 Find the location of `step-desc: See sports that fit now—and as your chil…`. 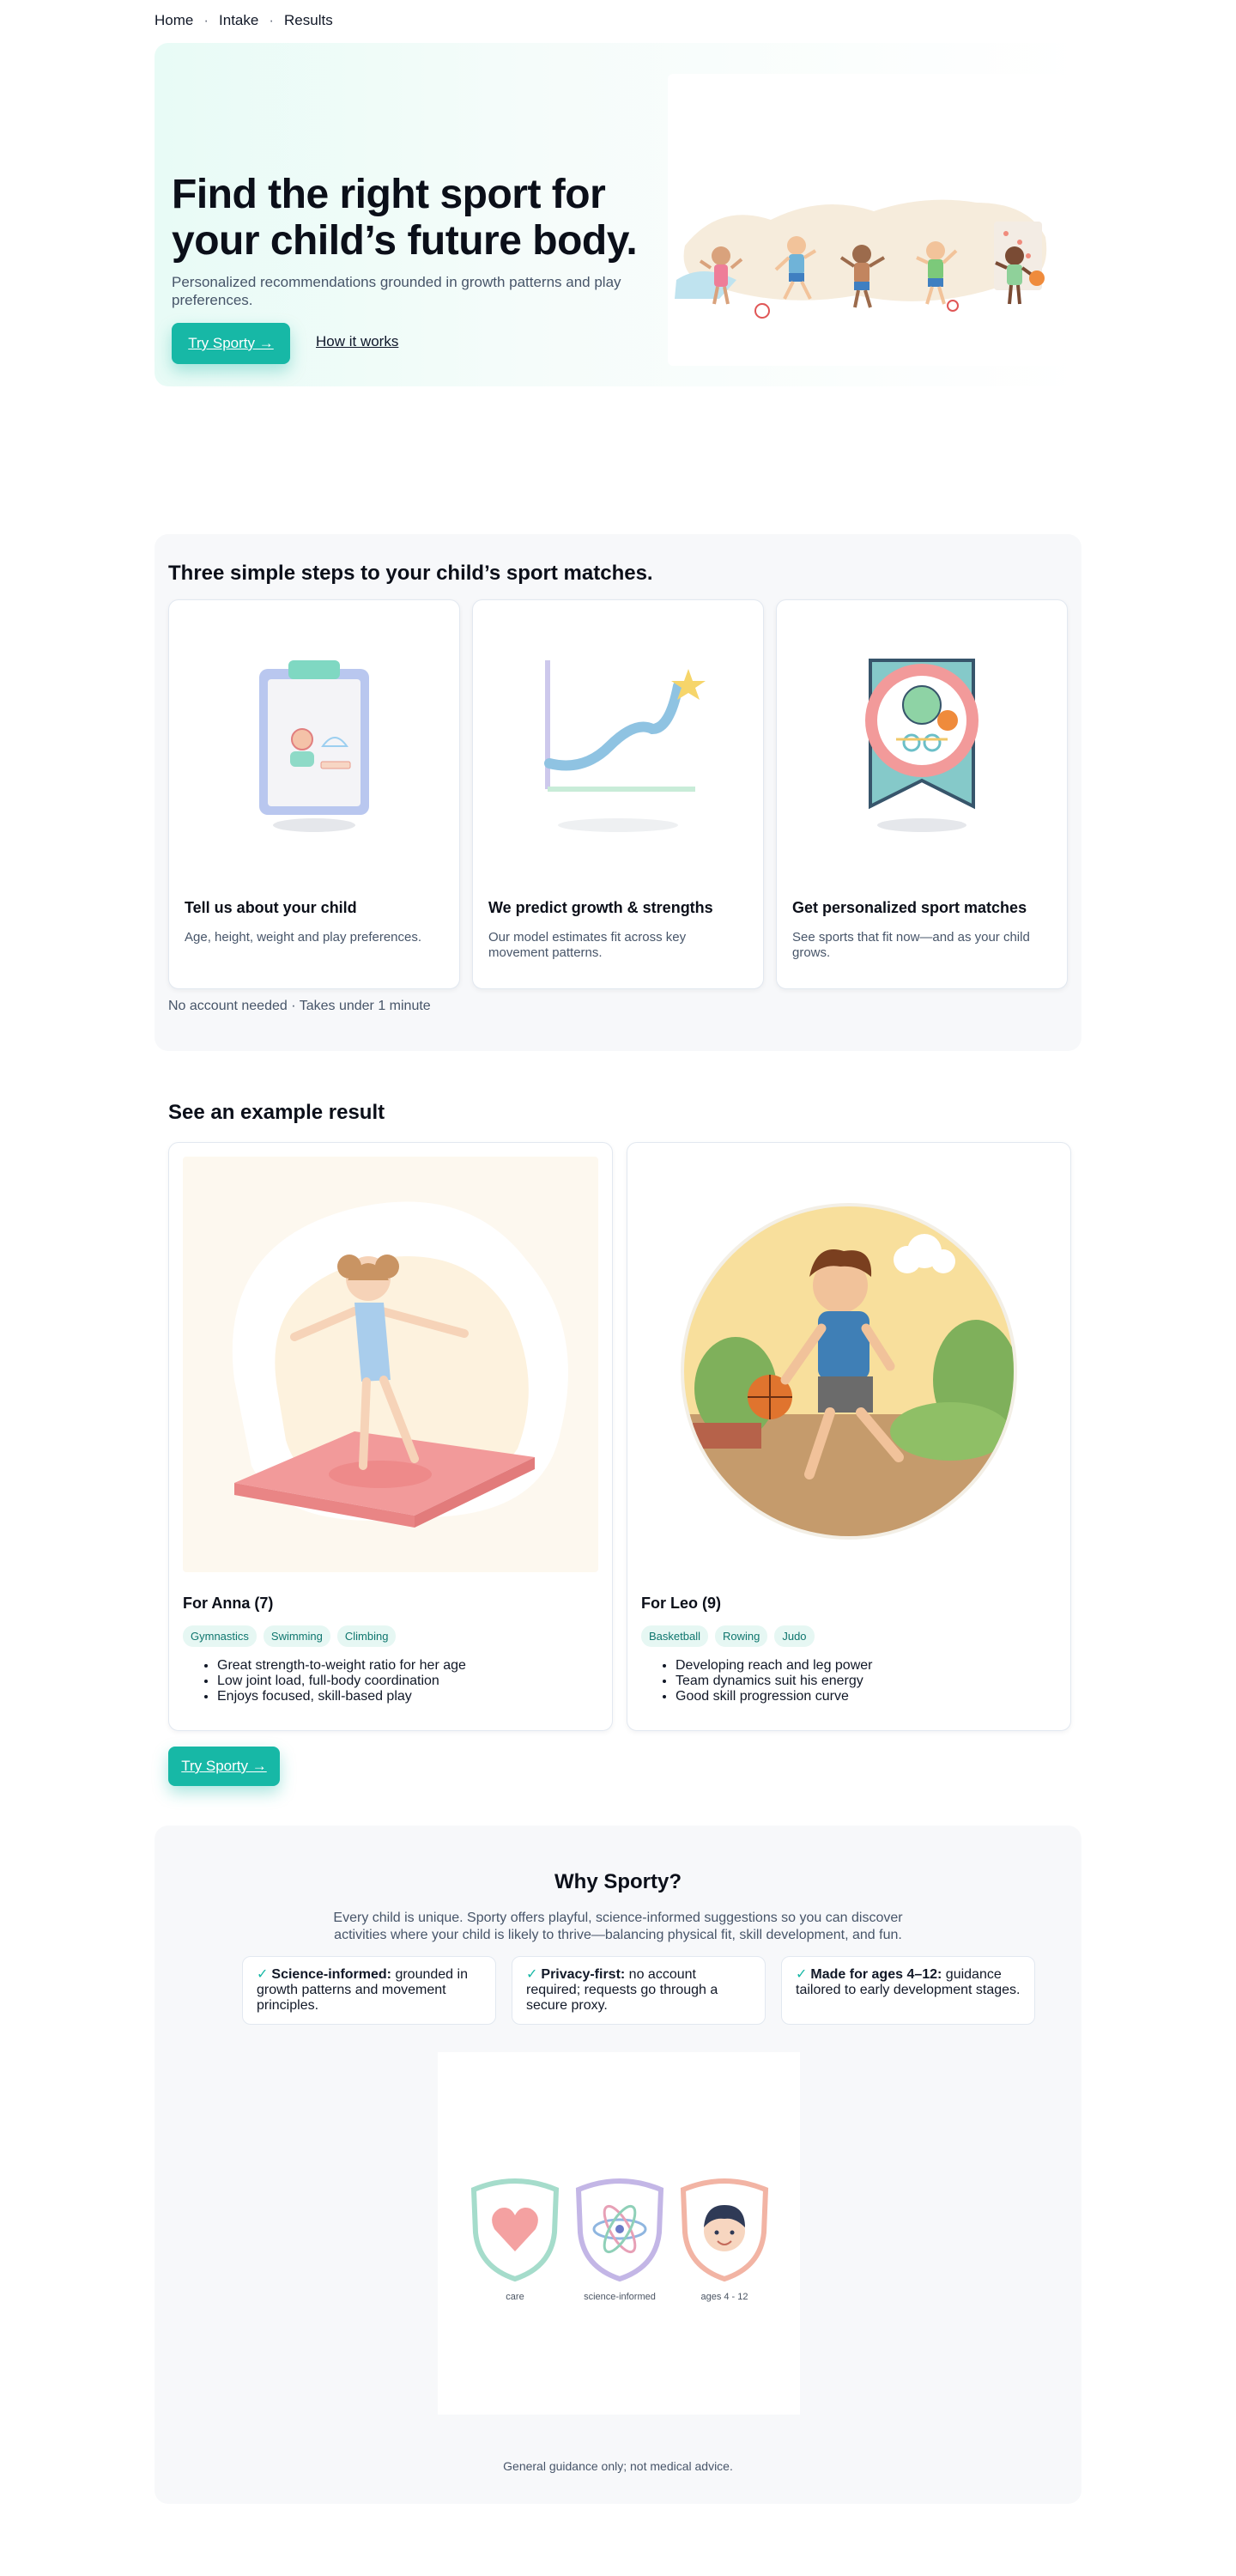

step-desc: See sports that fit now—and as your chil… is located at coordinates (911, 945).